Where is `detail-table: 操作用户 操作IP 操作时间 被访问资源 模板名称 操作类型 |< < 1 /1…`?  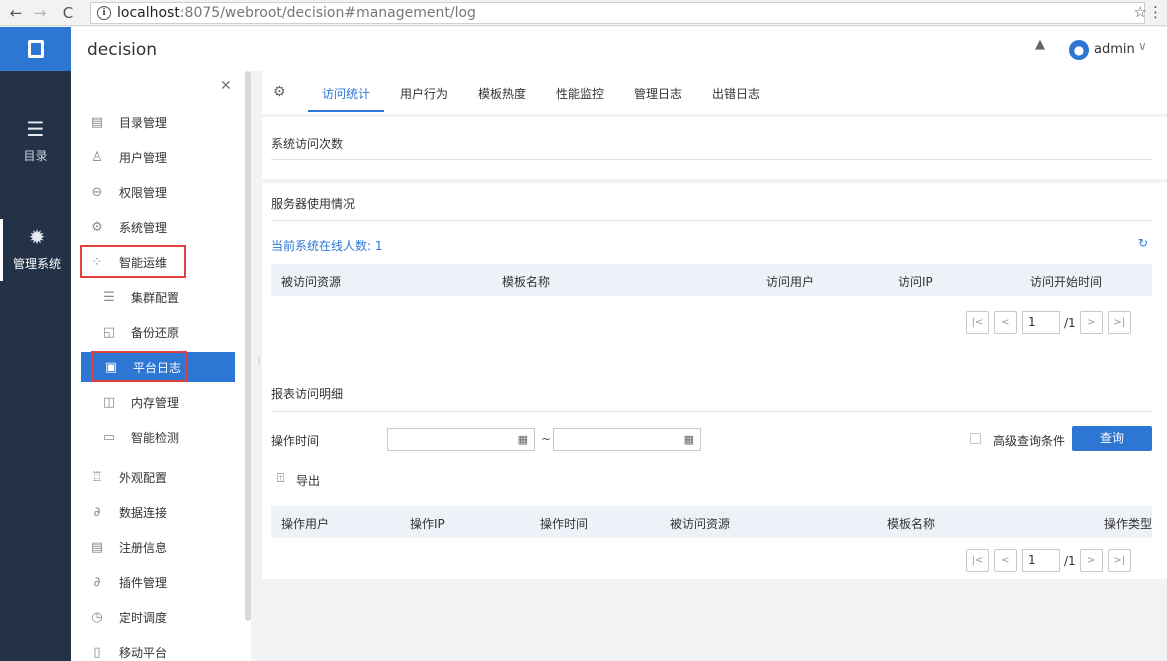
detail-table: 操作用户 操作IP 操作时间 被访问资源 模板名称 操作类型 |< < 1 /1… is located at coordinates (714, 539).